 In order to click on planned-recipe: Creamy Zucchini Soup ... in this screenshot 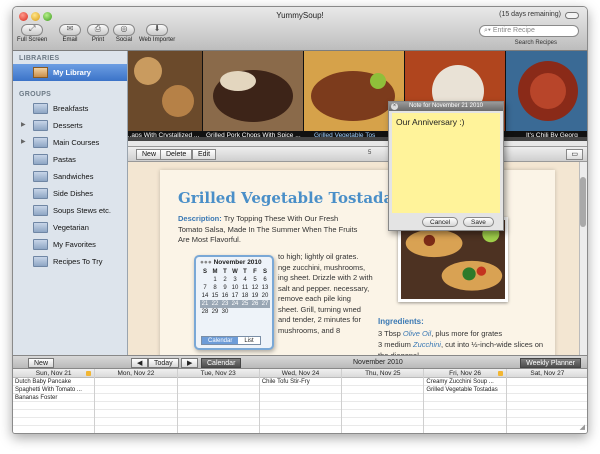, I will do `click(465, 382)`.